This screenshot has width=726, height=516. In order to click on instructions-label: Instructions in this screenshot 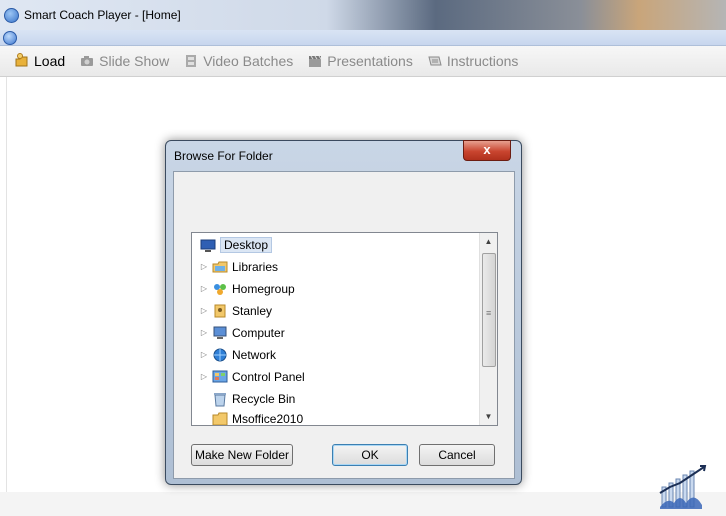, I will do `click(482, 61)`.